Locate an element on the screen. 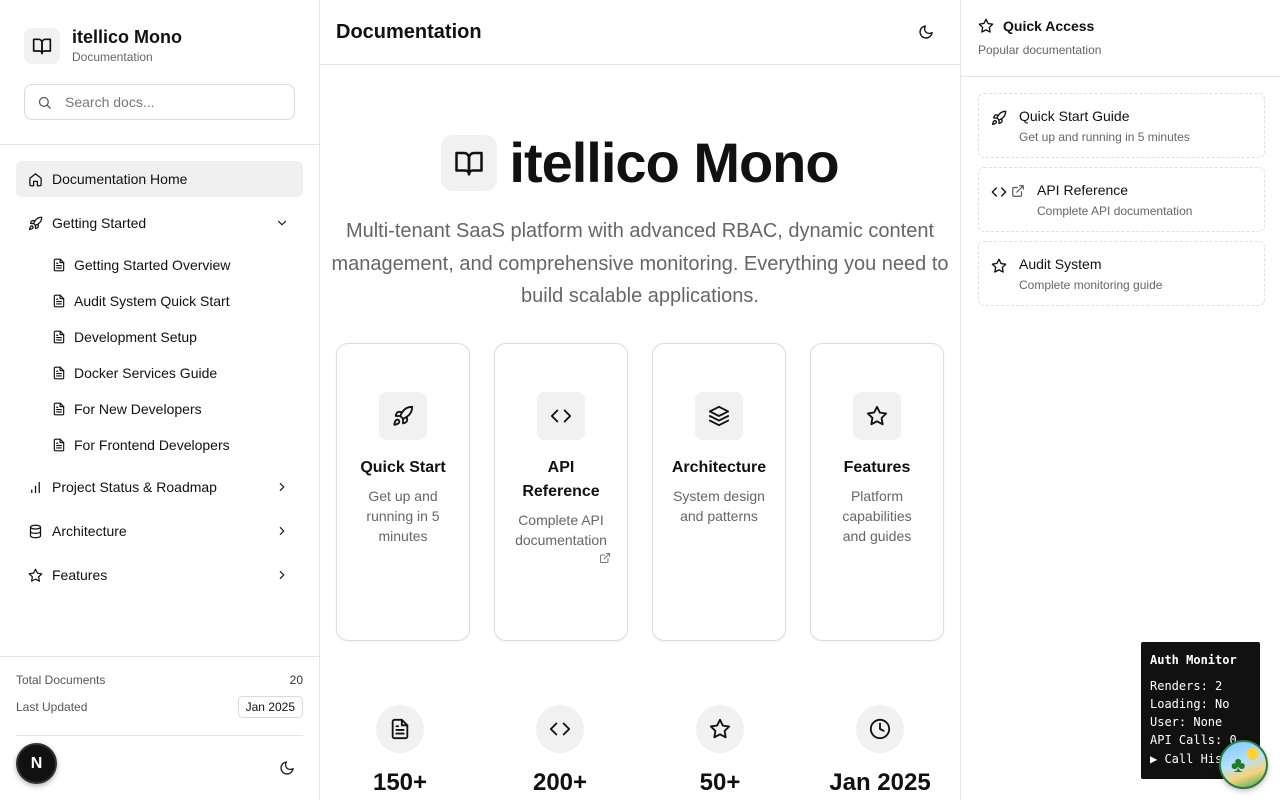  total-documents-value: 20 is located at coordinates (296, 680).